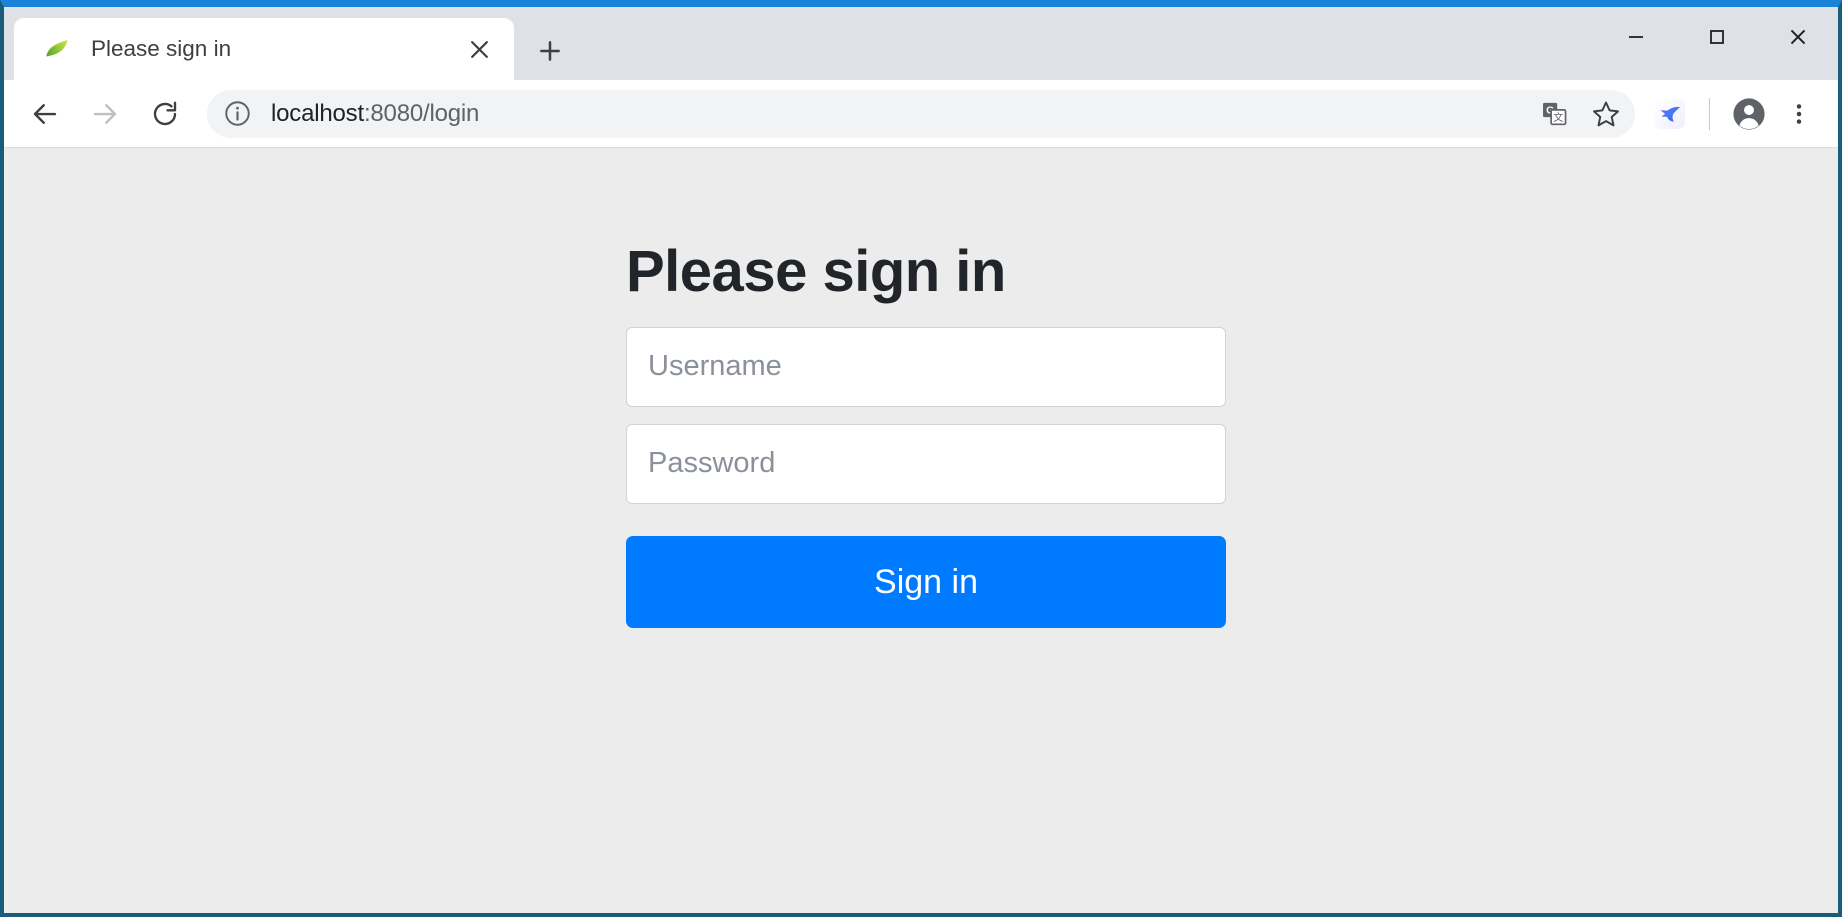 The height and width of the screenshot is (917, 1842). What do you see at coordinates (926, 463) in the screenshot?
I see `password-input` at bounding box center [926, 463].